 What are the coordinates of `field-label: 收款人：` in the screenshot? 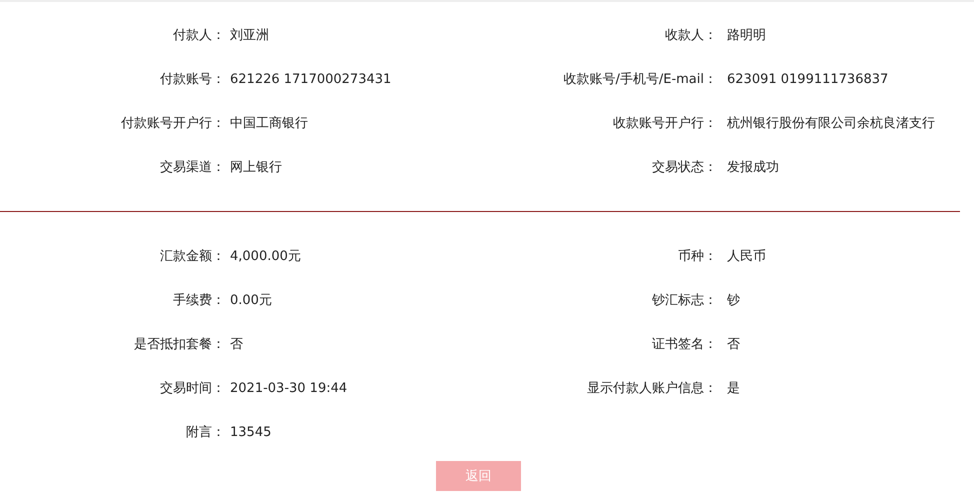 It's located at (691, 35).